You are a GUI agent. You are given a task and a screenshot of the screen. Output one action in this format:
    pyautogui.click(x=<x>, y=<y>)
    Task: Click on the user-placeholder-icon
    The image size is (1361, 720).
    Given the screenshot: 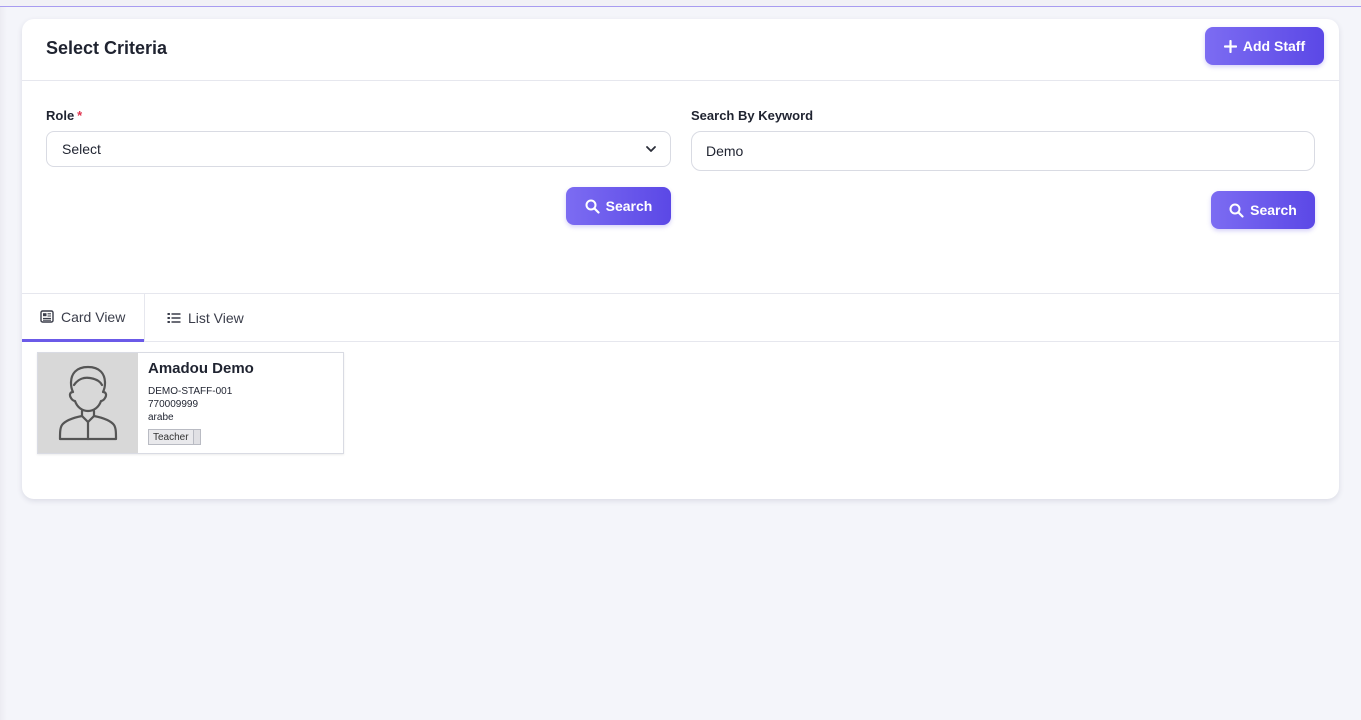 What is the action you would take?
    pyautogui.click(x=88, y=403)
    